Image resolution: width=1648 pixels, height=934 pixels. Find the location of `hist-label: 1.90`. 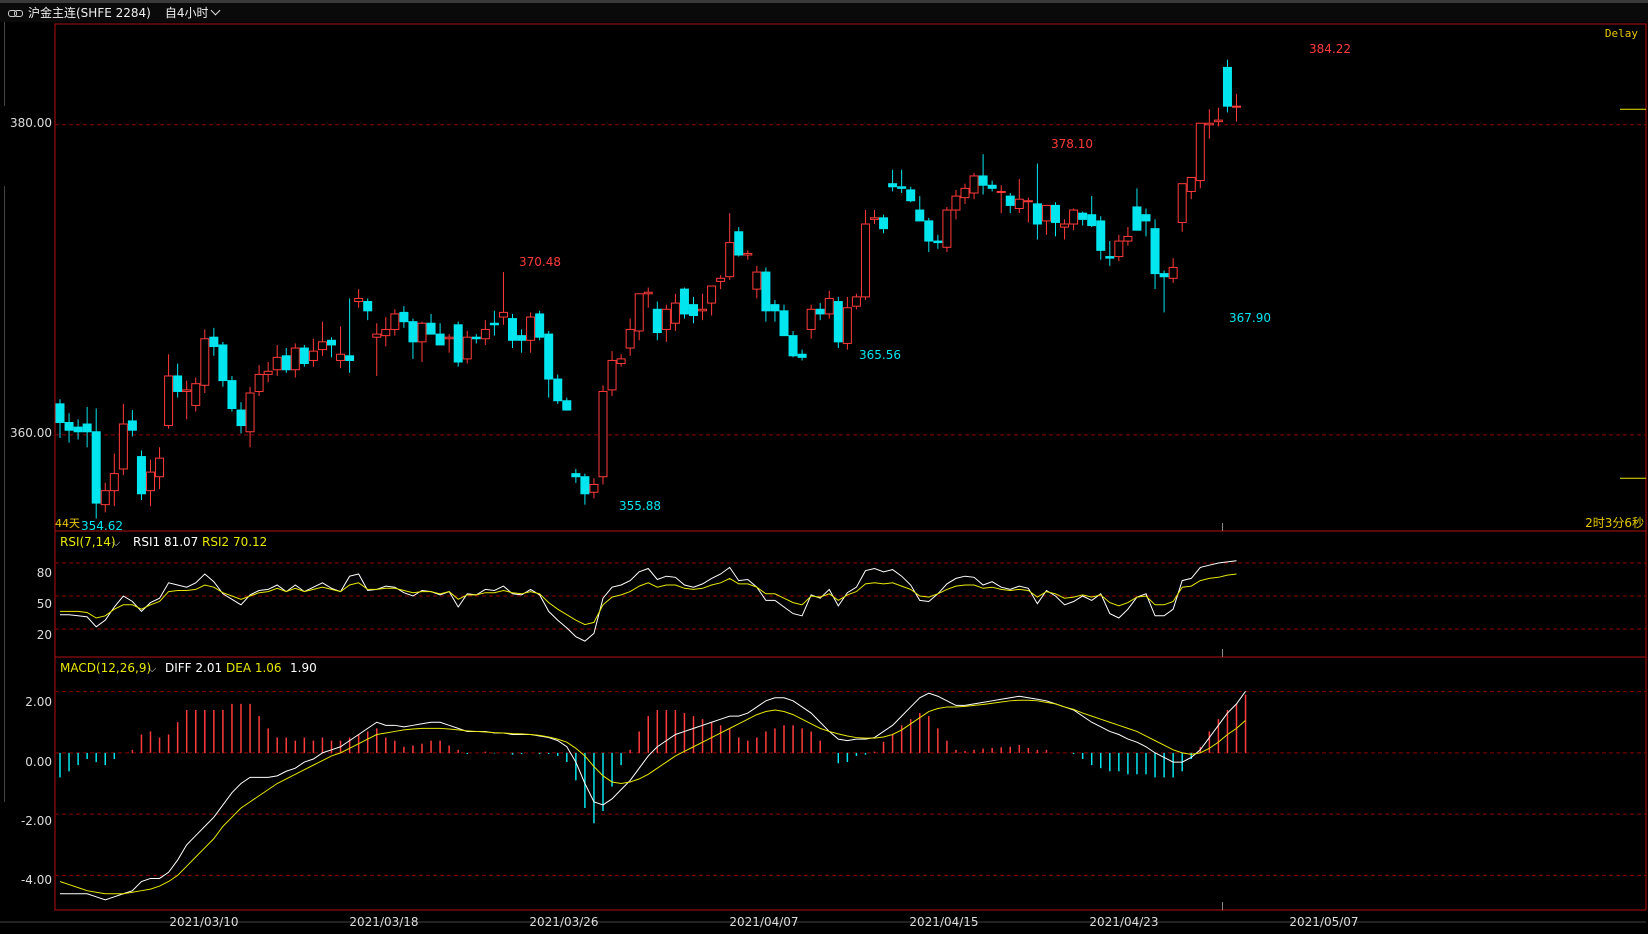

hist-label: 1.90 is located at coordinates (303, 668).